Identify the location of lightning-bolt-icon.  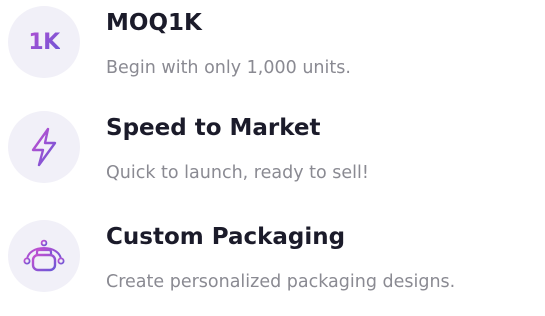
(44, 147).